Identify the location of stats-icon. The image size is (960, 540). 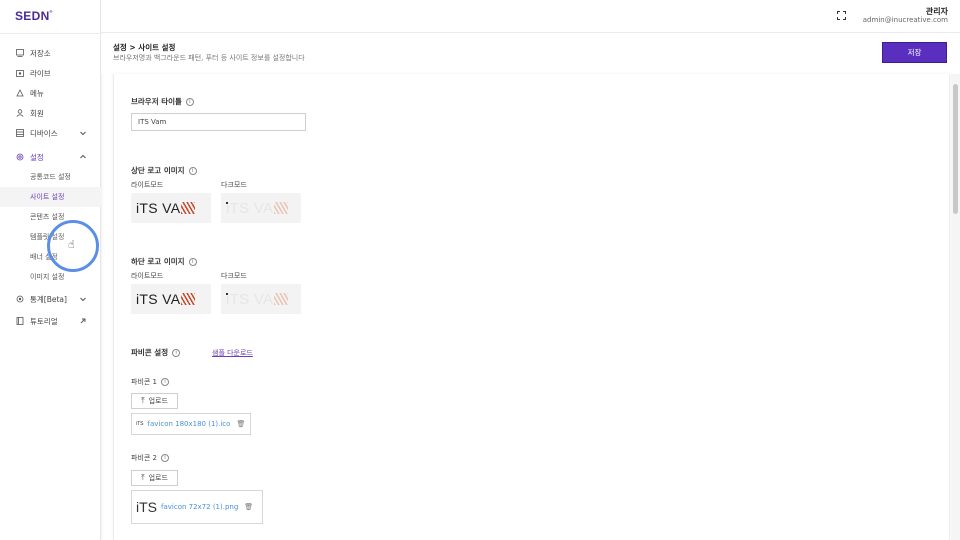
(20, 299).